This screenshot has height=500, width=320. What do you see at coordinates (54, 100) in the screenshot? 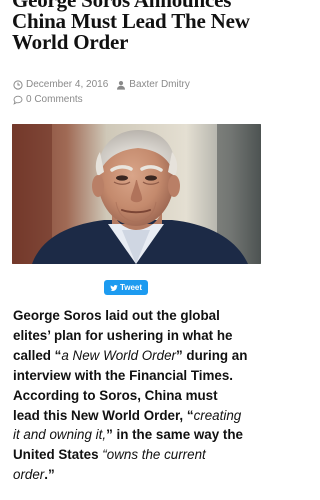
I see `comments-link: 0 Comments` at bounding box center [54, 100].